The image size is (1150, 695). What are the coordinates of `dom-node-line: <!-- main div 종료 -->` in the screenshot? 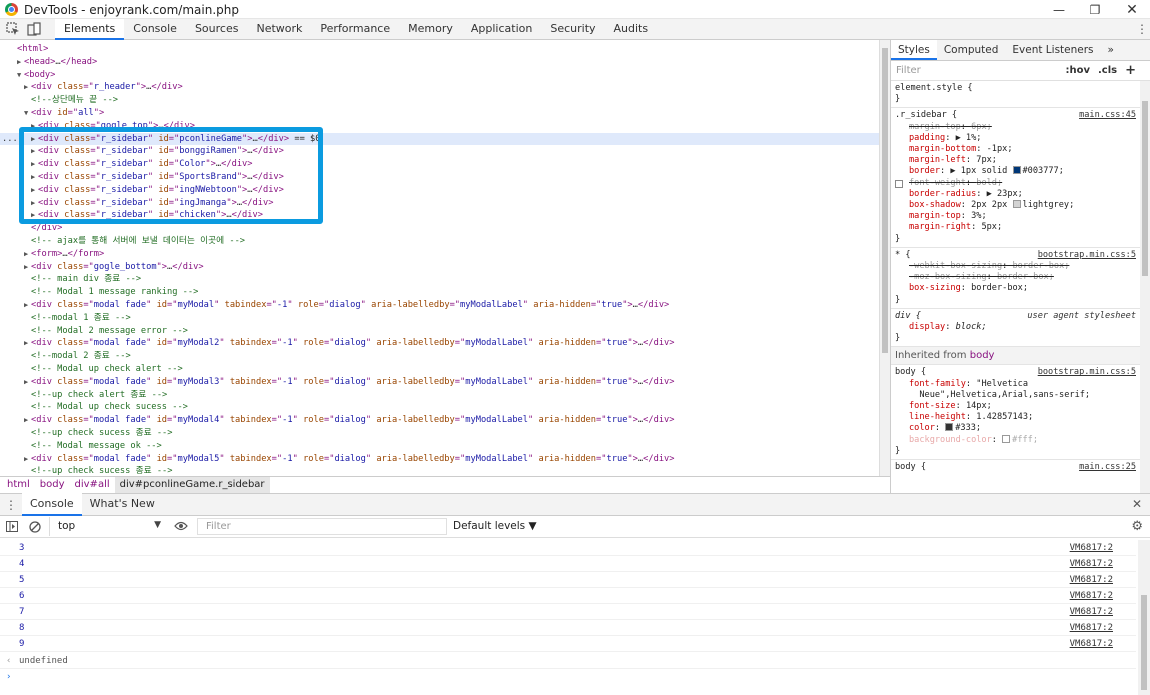 It's located at (439, 279).